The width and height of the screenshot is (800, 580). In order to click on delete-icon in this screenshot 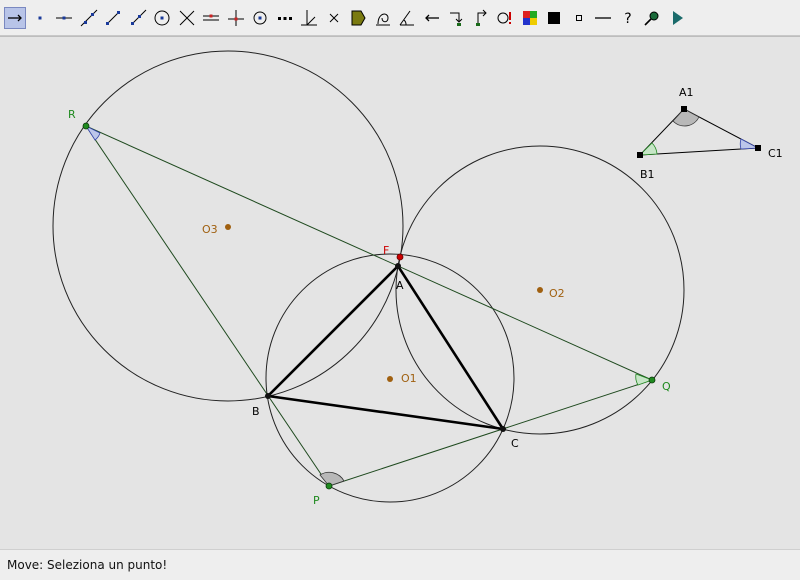, I will do `click(334, 18)`.